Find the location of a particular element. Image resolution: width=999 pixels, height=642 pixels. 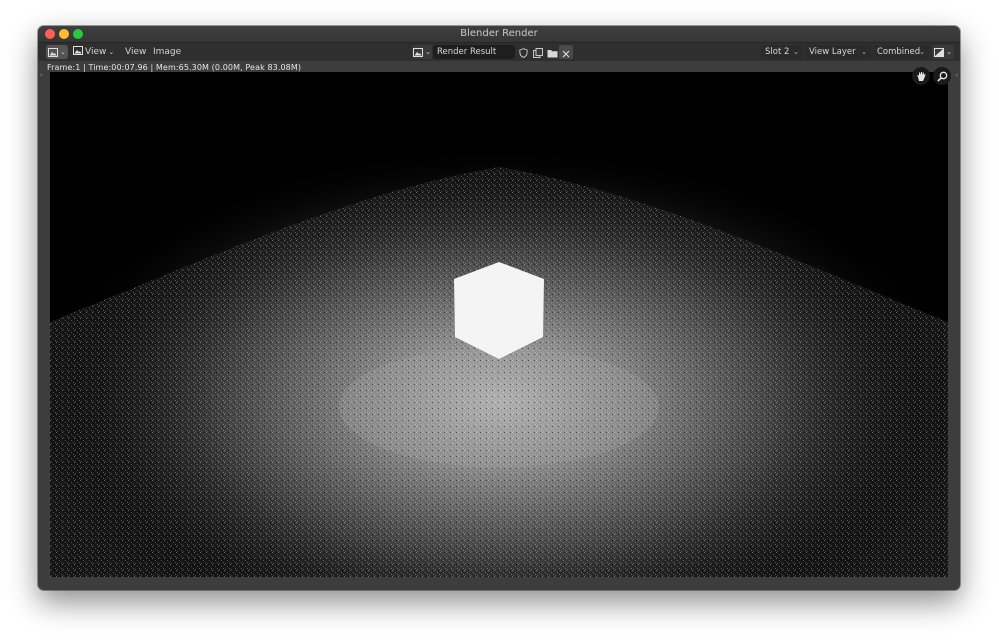

display-channels-icon is located at coordinates (939, 52).